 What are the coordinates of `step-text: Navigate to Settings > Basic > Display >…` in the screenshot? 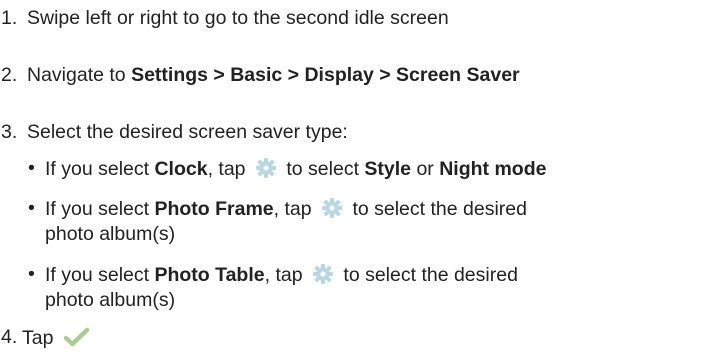 It's located at (273, 75).